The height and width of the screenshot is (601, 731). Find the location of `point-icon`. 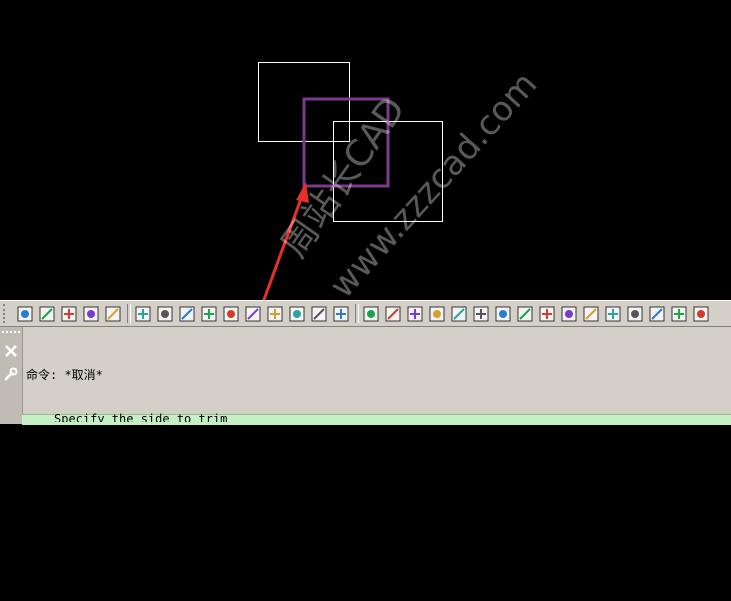

point-icon is located at coordinates (209, 313).